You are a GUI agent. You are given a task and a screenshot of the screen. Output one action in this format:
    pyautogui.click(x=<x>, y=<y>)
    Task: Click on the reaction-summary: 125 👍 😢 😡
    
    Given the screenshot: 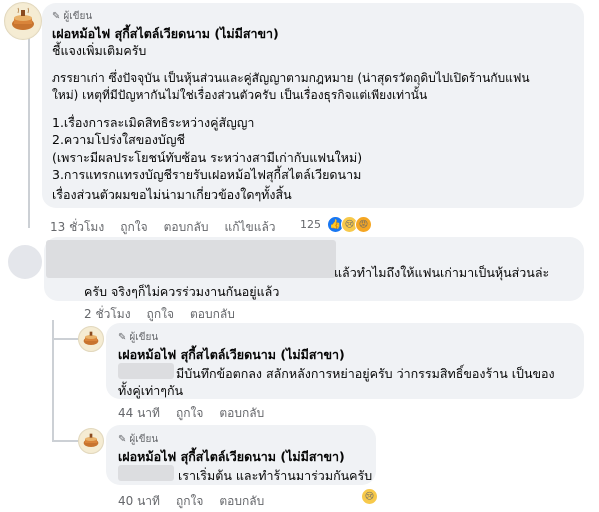 What is the action you would take?
    pyautogui.click(x=336, y=224)
    